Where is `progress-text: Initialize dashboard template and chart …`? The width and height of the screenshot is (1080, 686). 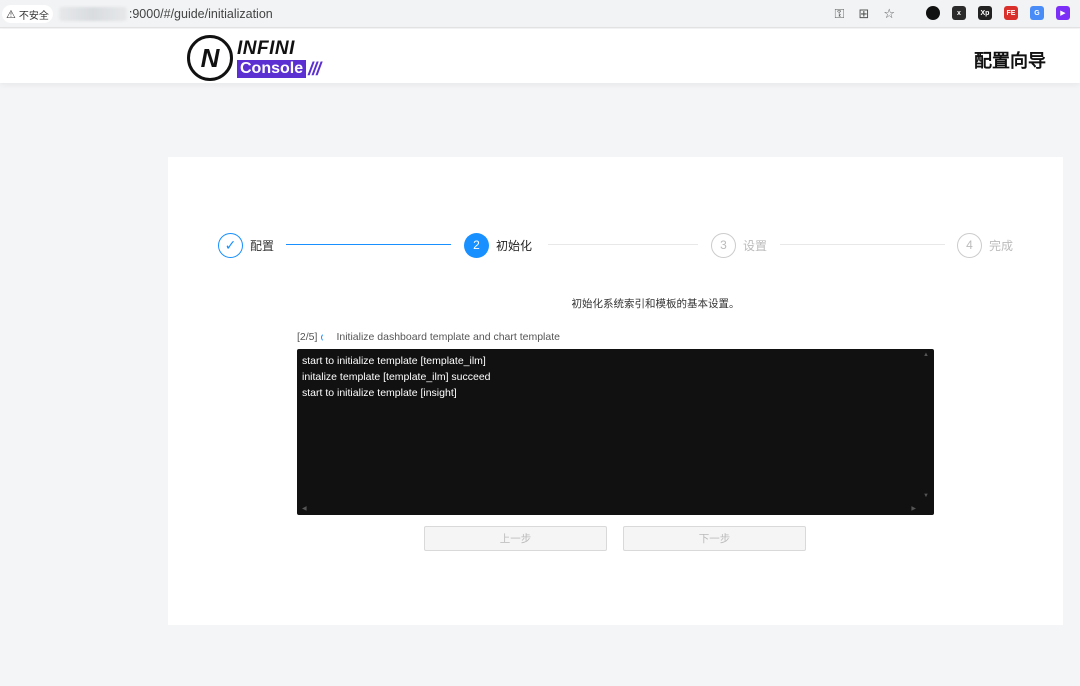 progress-text: Initialize dashboard template and chart … is located at coordinates (448, 337).